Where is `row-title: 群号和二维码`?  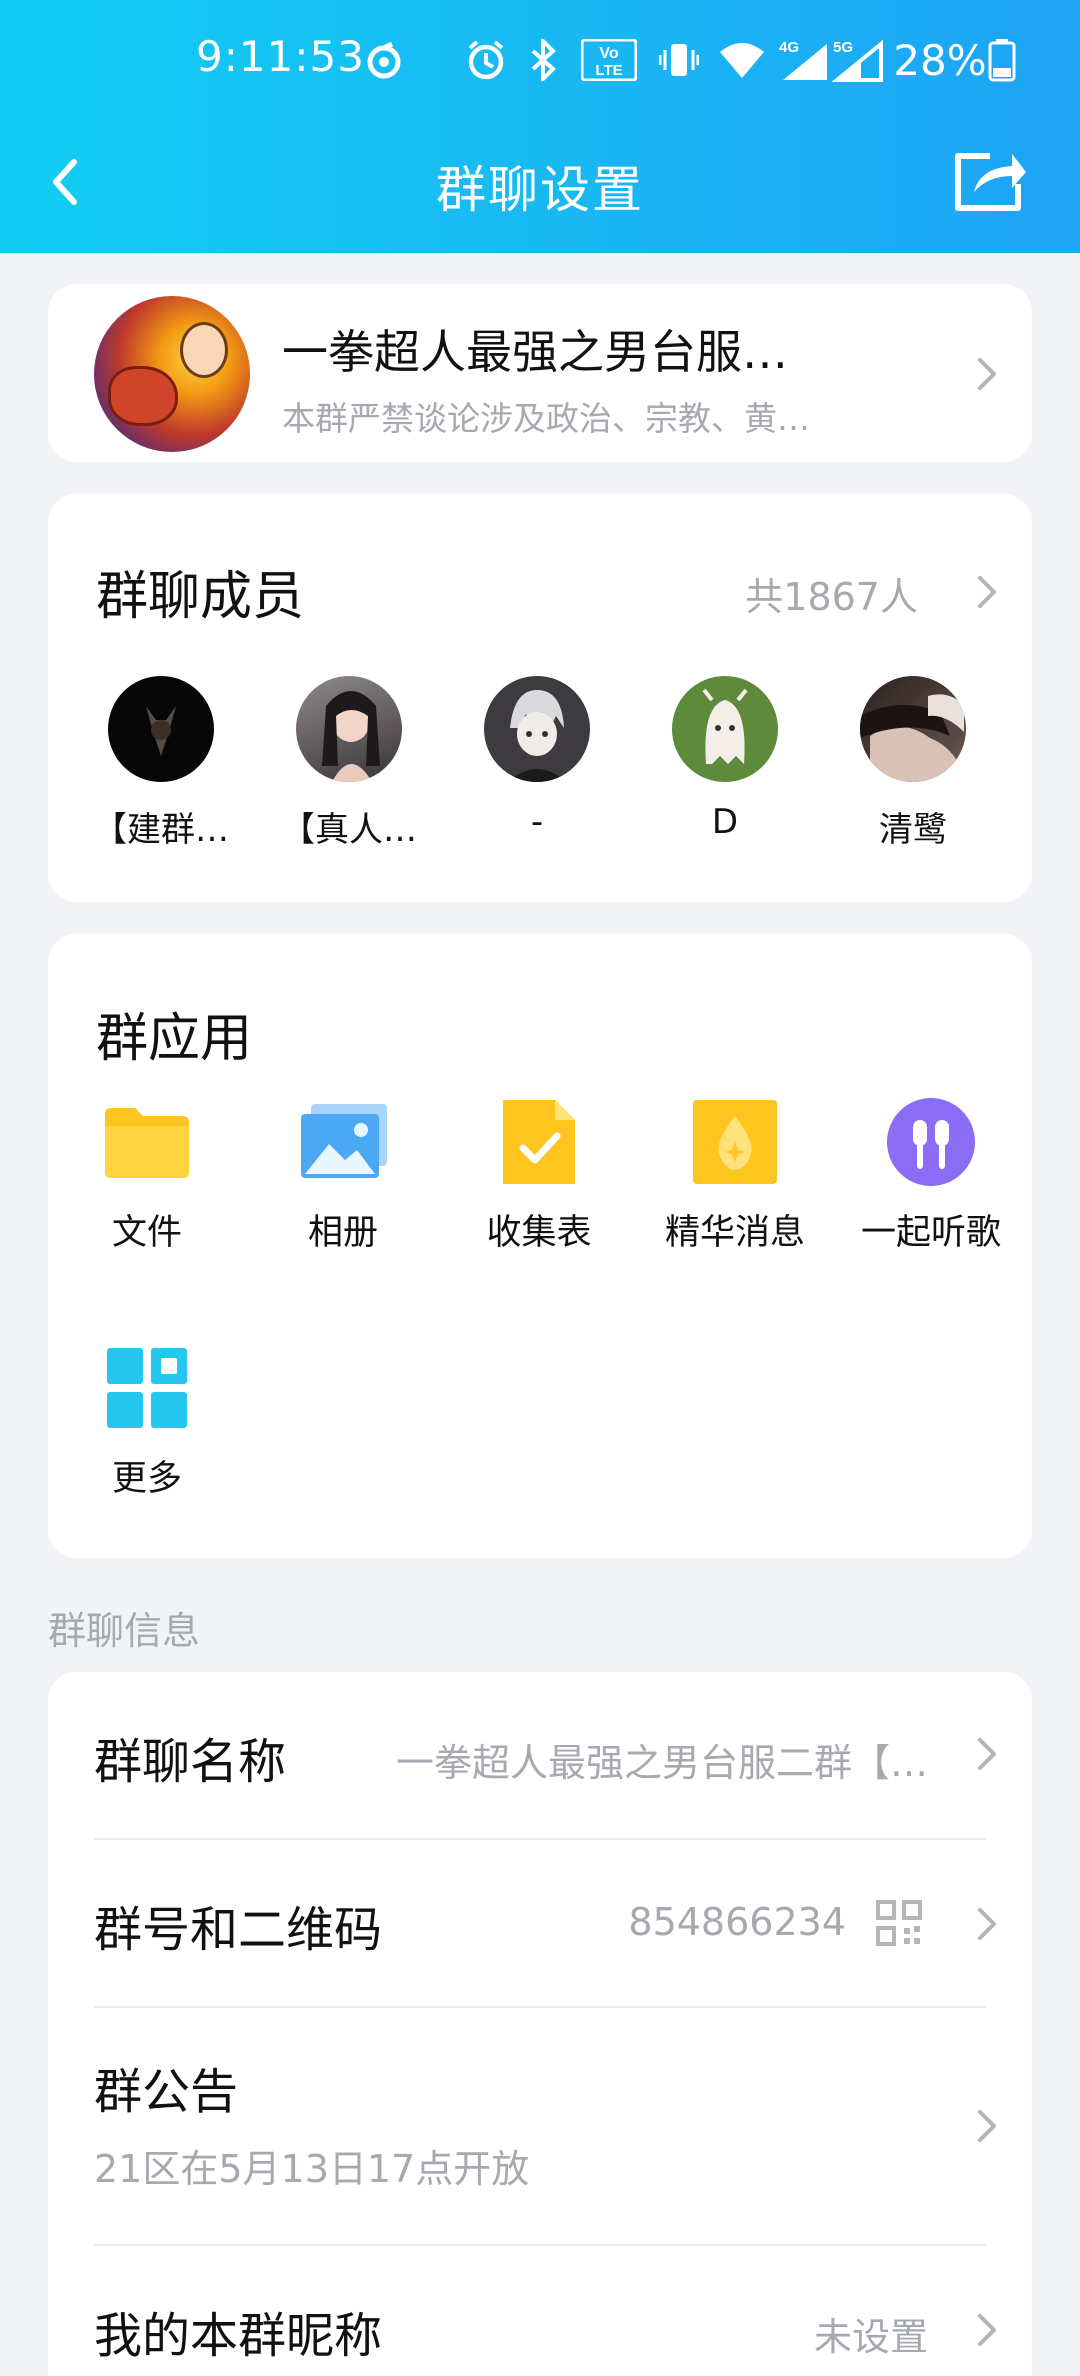
row-title: 群号和二维码 is located at coordinates (238, 1930).